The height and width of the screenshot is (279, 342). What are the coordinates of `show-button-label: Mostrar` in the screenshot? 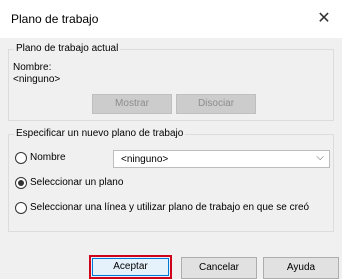 It's located at (132, 103).